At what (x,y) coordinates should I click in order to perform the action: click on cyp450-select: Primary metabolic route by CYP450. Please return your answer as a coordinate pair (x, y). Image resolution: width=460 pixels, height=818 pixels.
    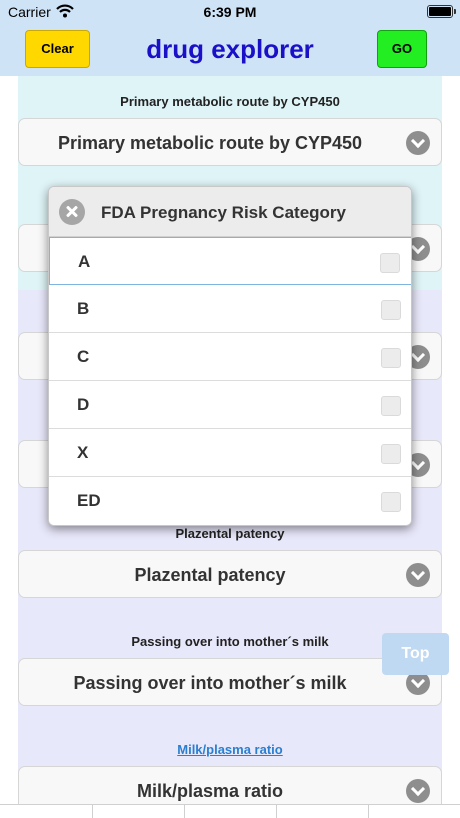
    Looking at the image, I should click on (230, 142).